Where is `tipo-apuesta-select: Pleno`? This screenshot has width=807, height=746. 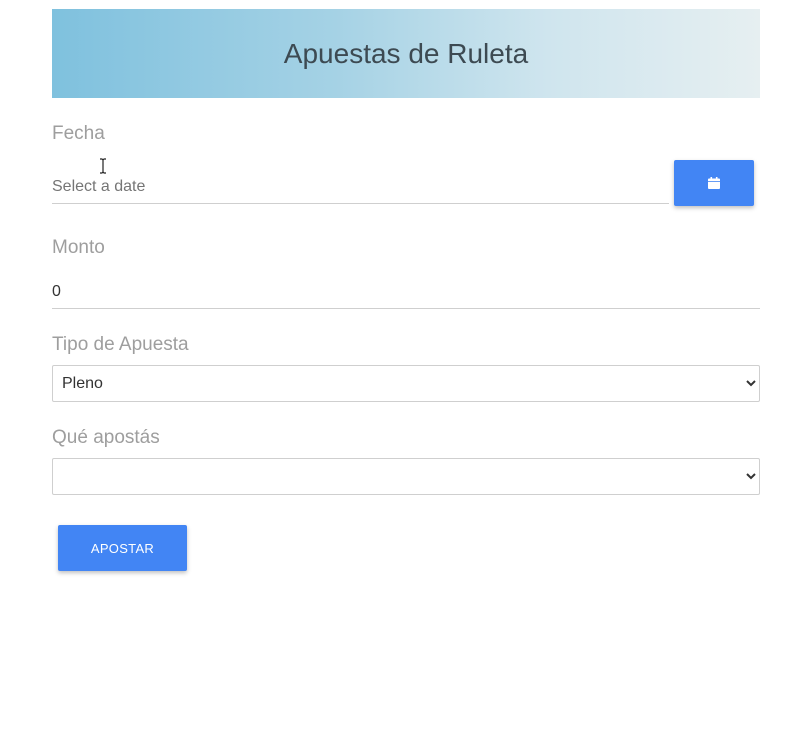
tipo-apuesta-select: Pleno is located at coordinates (406, 383).